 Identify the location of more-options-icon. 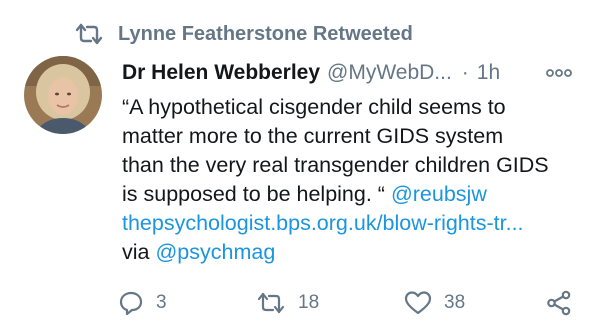
(559, 72).